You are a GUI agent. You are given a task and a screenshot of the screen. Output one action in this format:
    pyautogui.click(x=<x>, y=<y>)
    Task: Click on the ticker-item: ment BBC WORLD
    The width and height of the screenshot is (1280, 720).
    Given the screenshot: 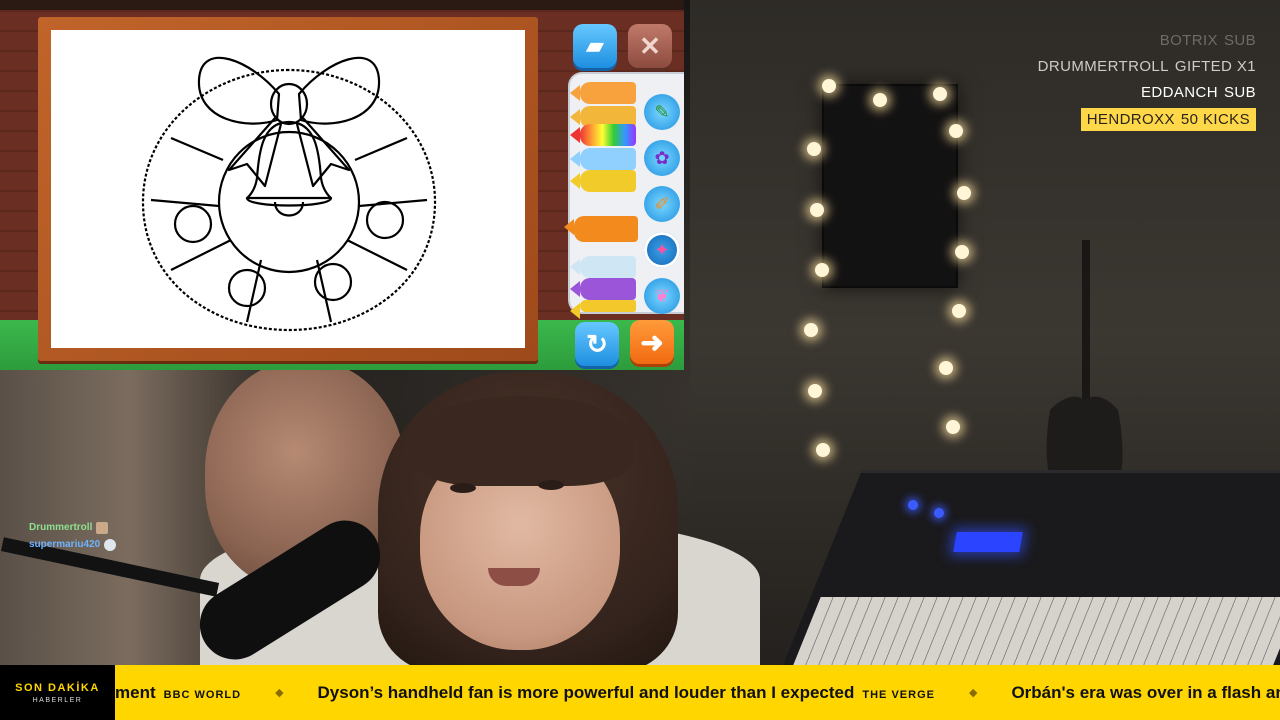 What is the action you would take?
    pyautogui.click(x=178, y=693)
    